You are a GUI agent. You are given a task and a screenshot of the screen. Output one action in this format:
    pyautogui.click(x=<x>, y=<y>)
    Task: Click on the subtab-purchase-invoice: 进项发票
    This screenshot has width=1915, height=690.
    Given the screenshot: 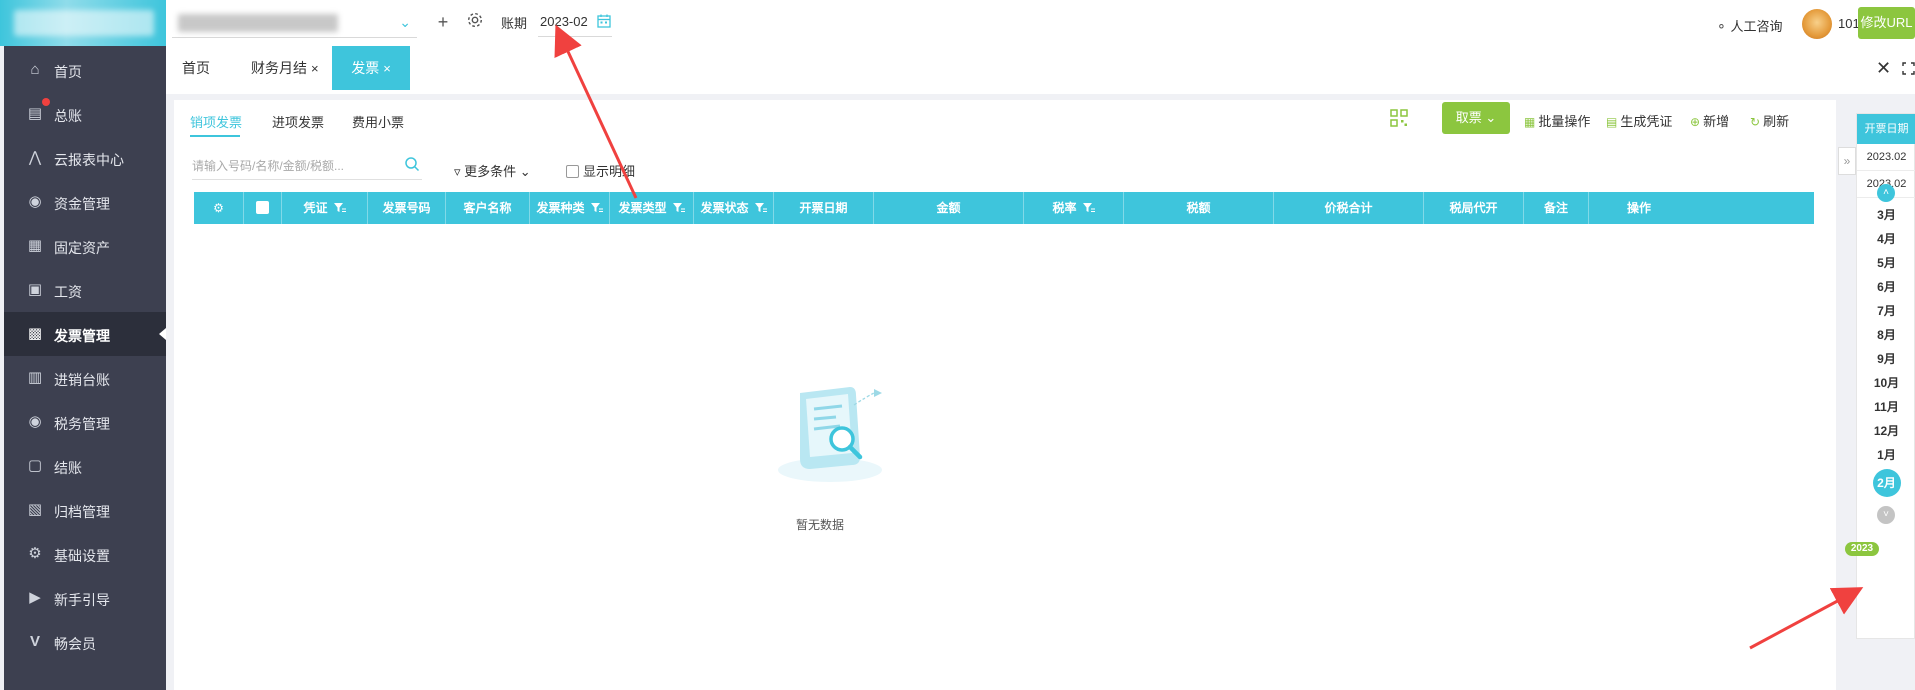 What is the action you would take?
    pyautogui.click(x=298, y=121)
    